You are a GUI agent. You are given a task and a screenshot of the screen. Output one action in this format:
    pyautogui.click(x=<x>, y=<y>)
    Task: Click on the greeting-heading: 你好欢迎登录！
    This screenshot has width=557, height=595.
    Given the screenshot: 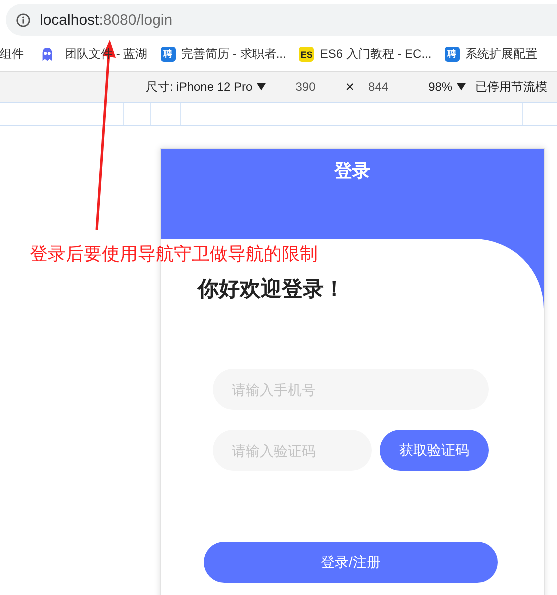 What is the action you would take?
    pyautogui.click(x=271, y=289)
    